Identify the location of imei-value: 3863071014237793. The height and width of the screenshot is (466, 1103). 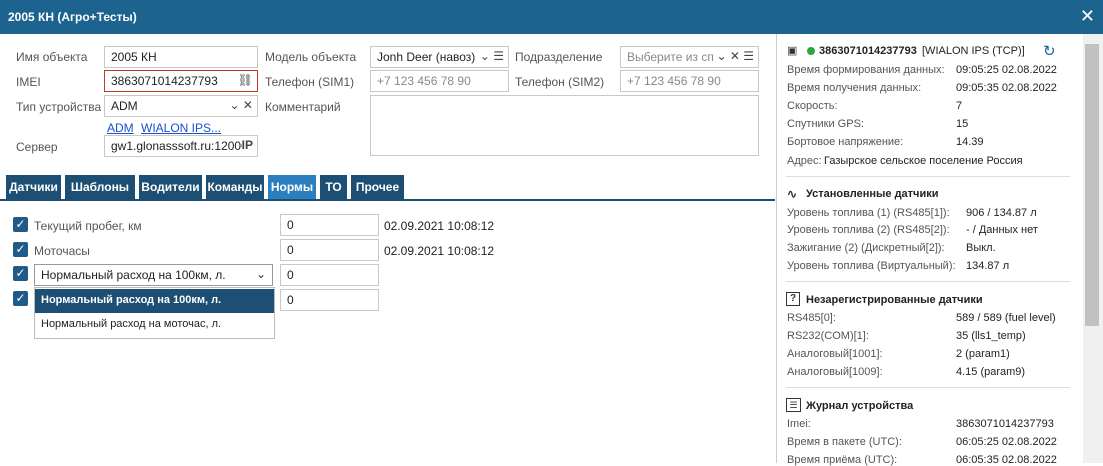
(164, 81).